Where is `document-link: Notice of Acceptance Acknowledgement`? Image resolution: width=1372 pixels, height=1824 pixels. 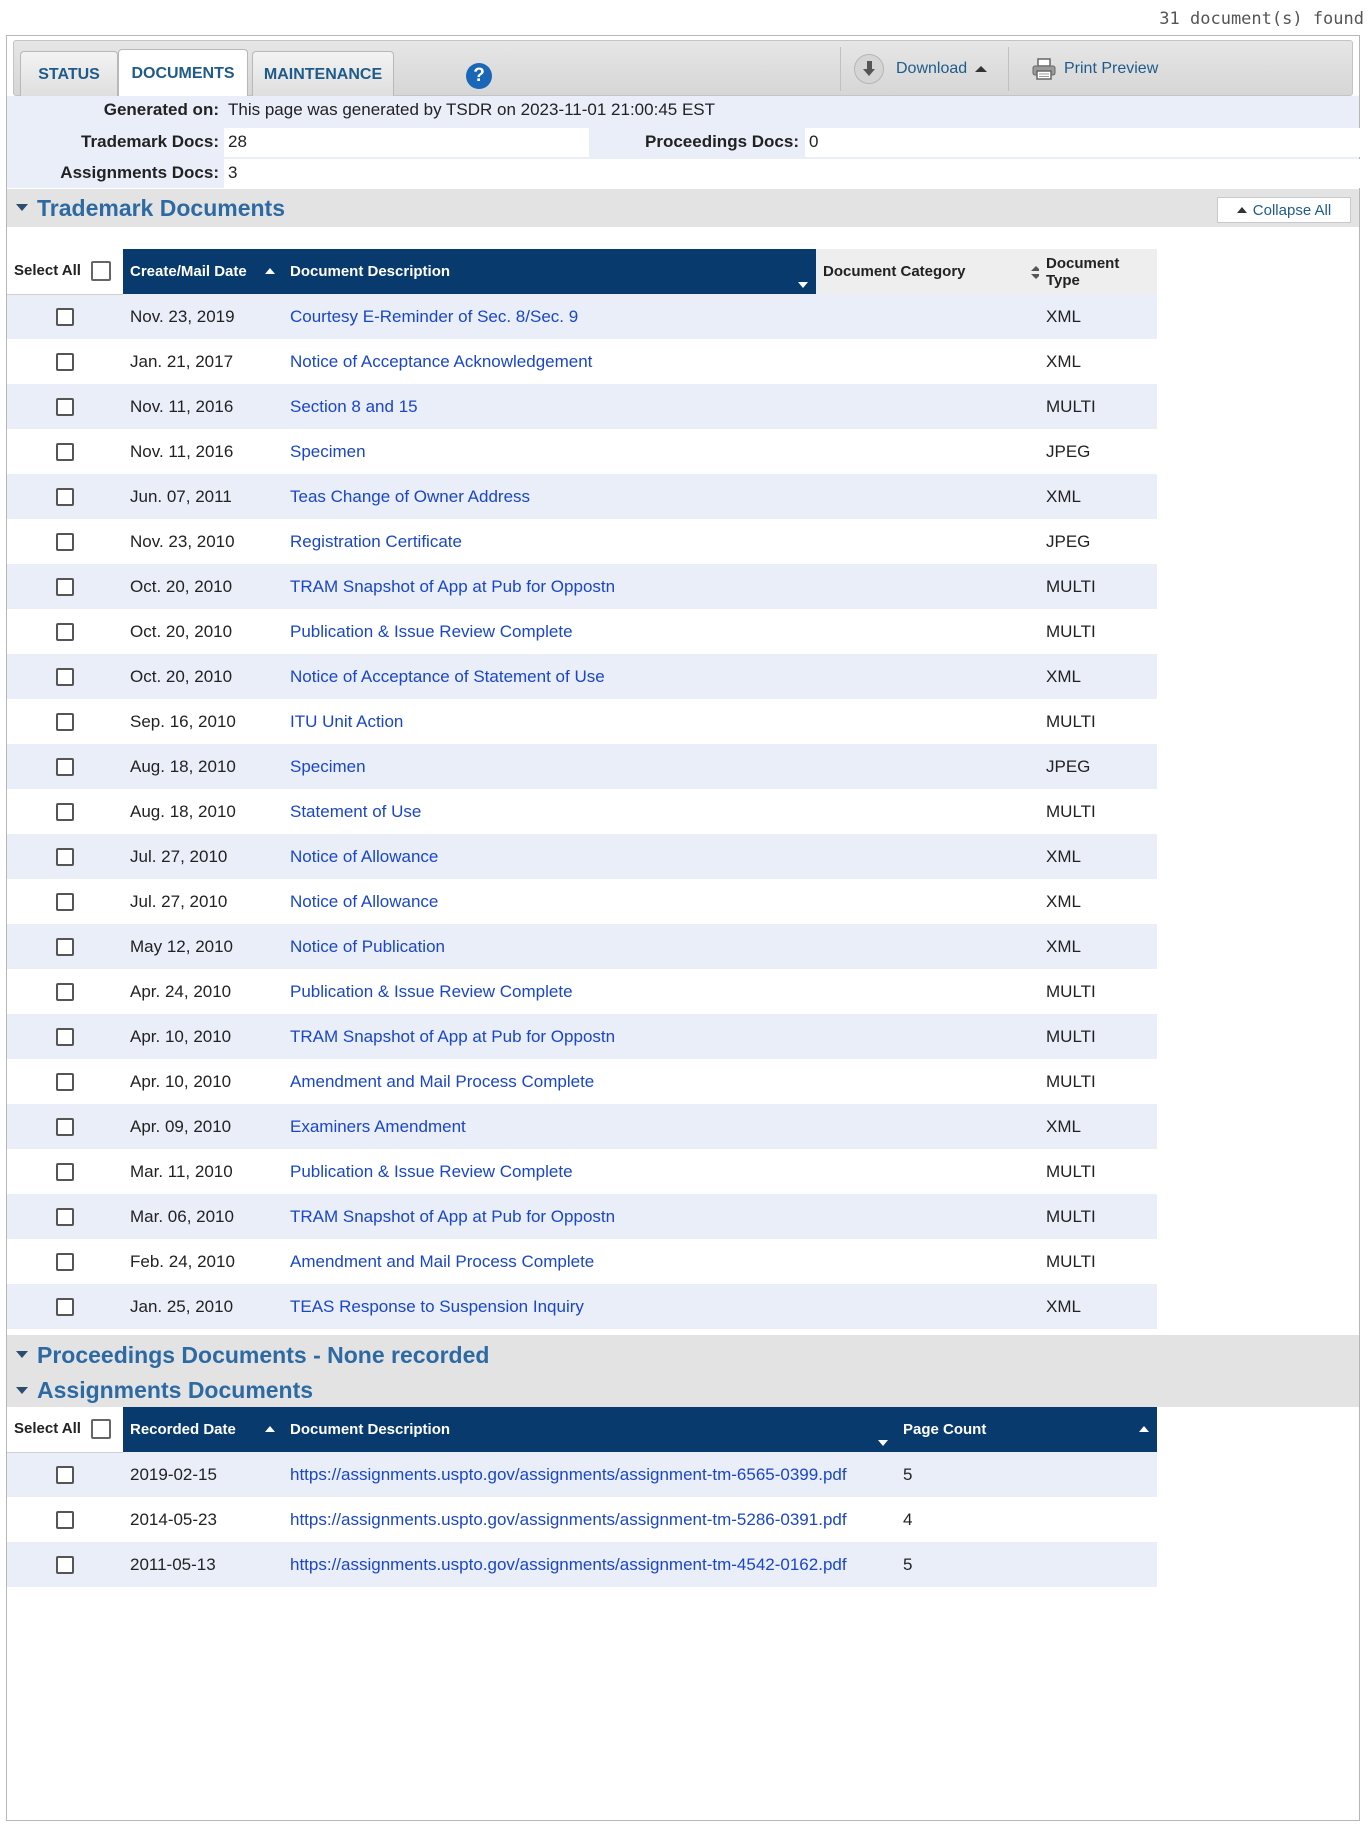
document-link: Notice of Acceptance Acknowledgement is located at coordinates (441, 361).